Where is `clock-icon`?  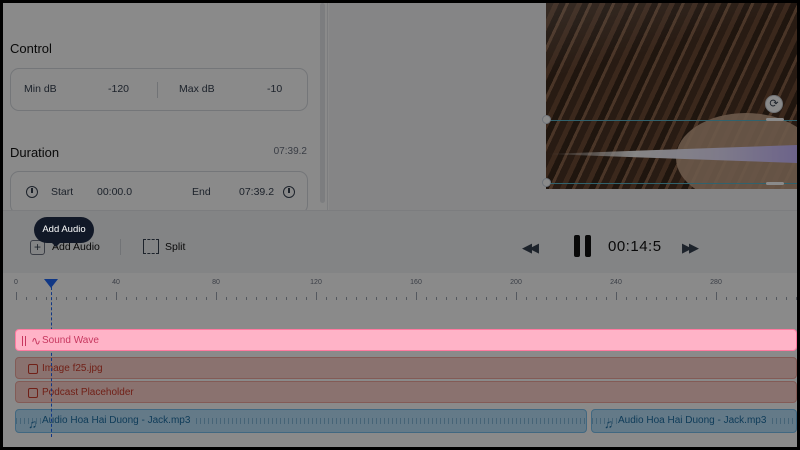
clock-icon is located at coordinates (289, 192).